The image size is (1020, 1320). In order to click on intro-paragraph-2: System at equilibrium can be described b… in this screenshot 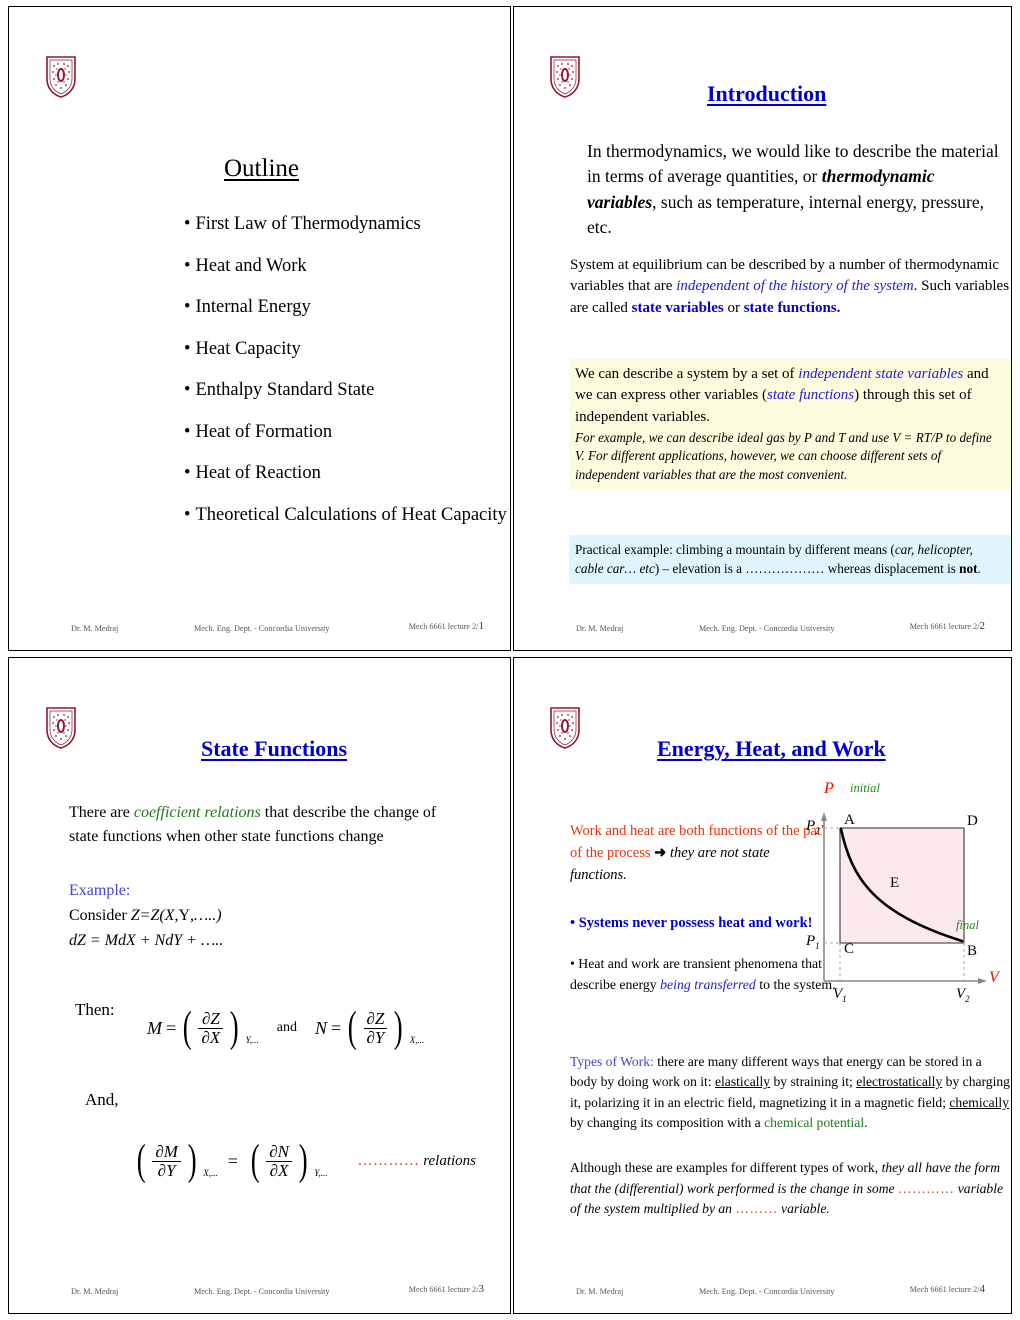, I will do `click(790, 287)`.